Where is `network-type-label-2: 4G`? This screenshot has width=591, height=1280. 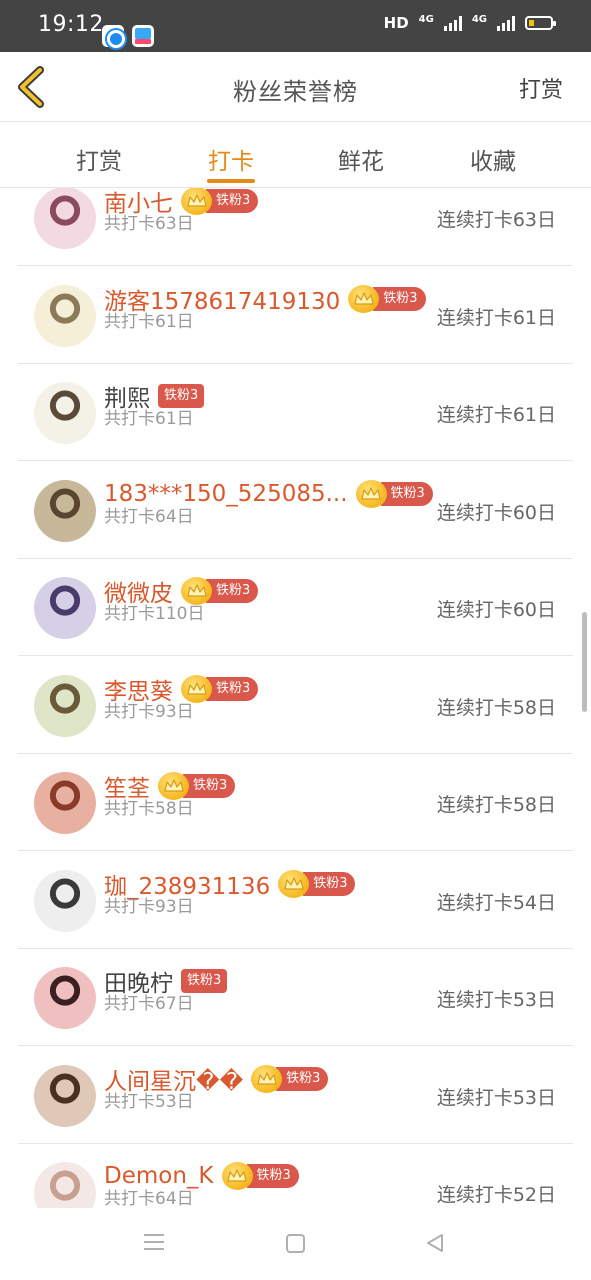 network-type-label-2: 4G is located at coordinates (479, 19).